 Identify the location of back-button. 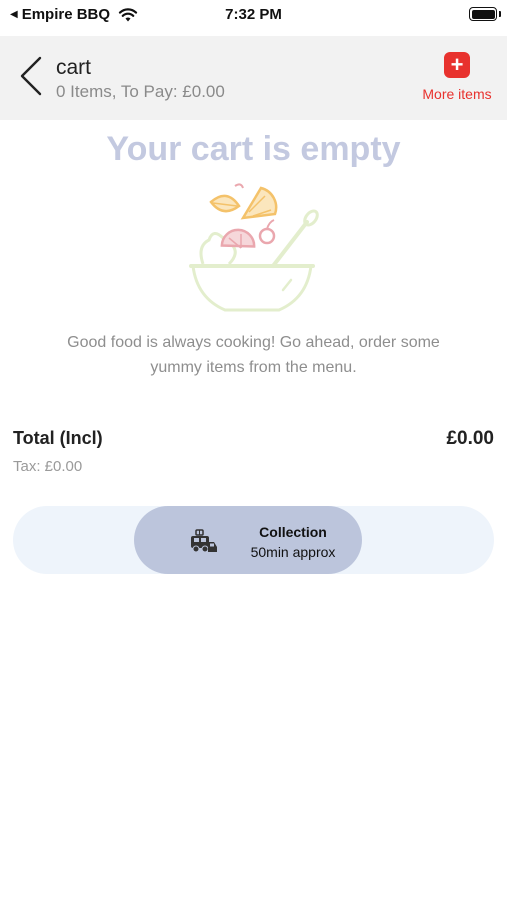
(31, 76).